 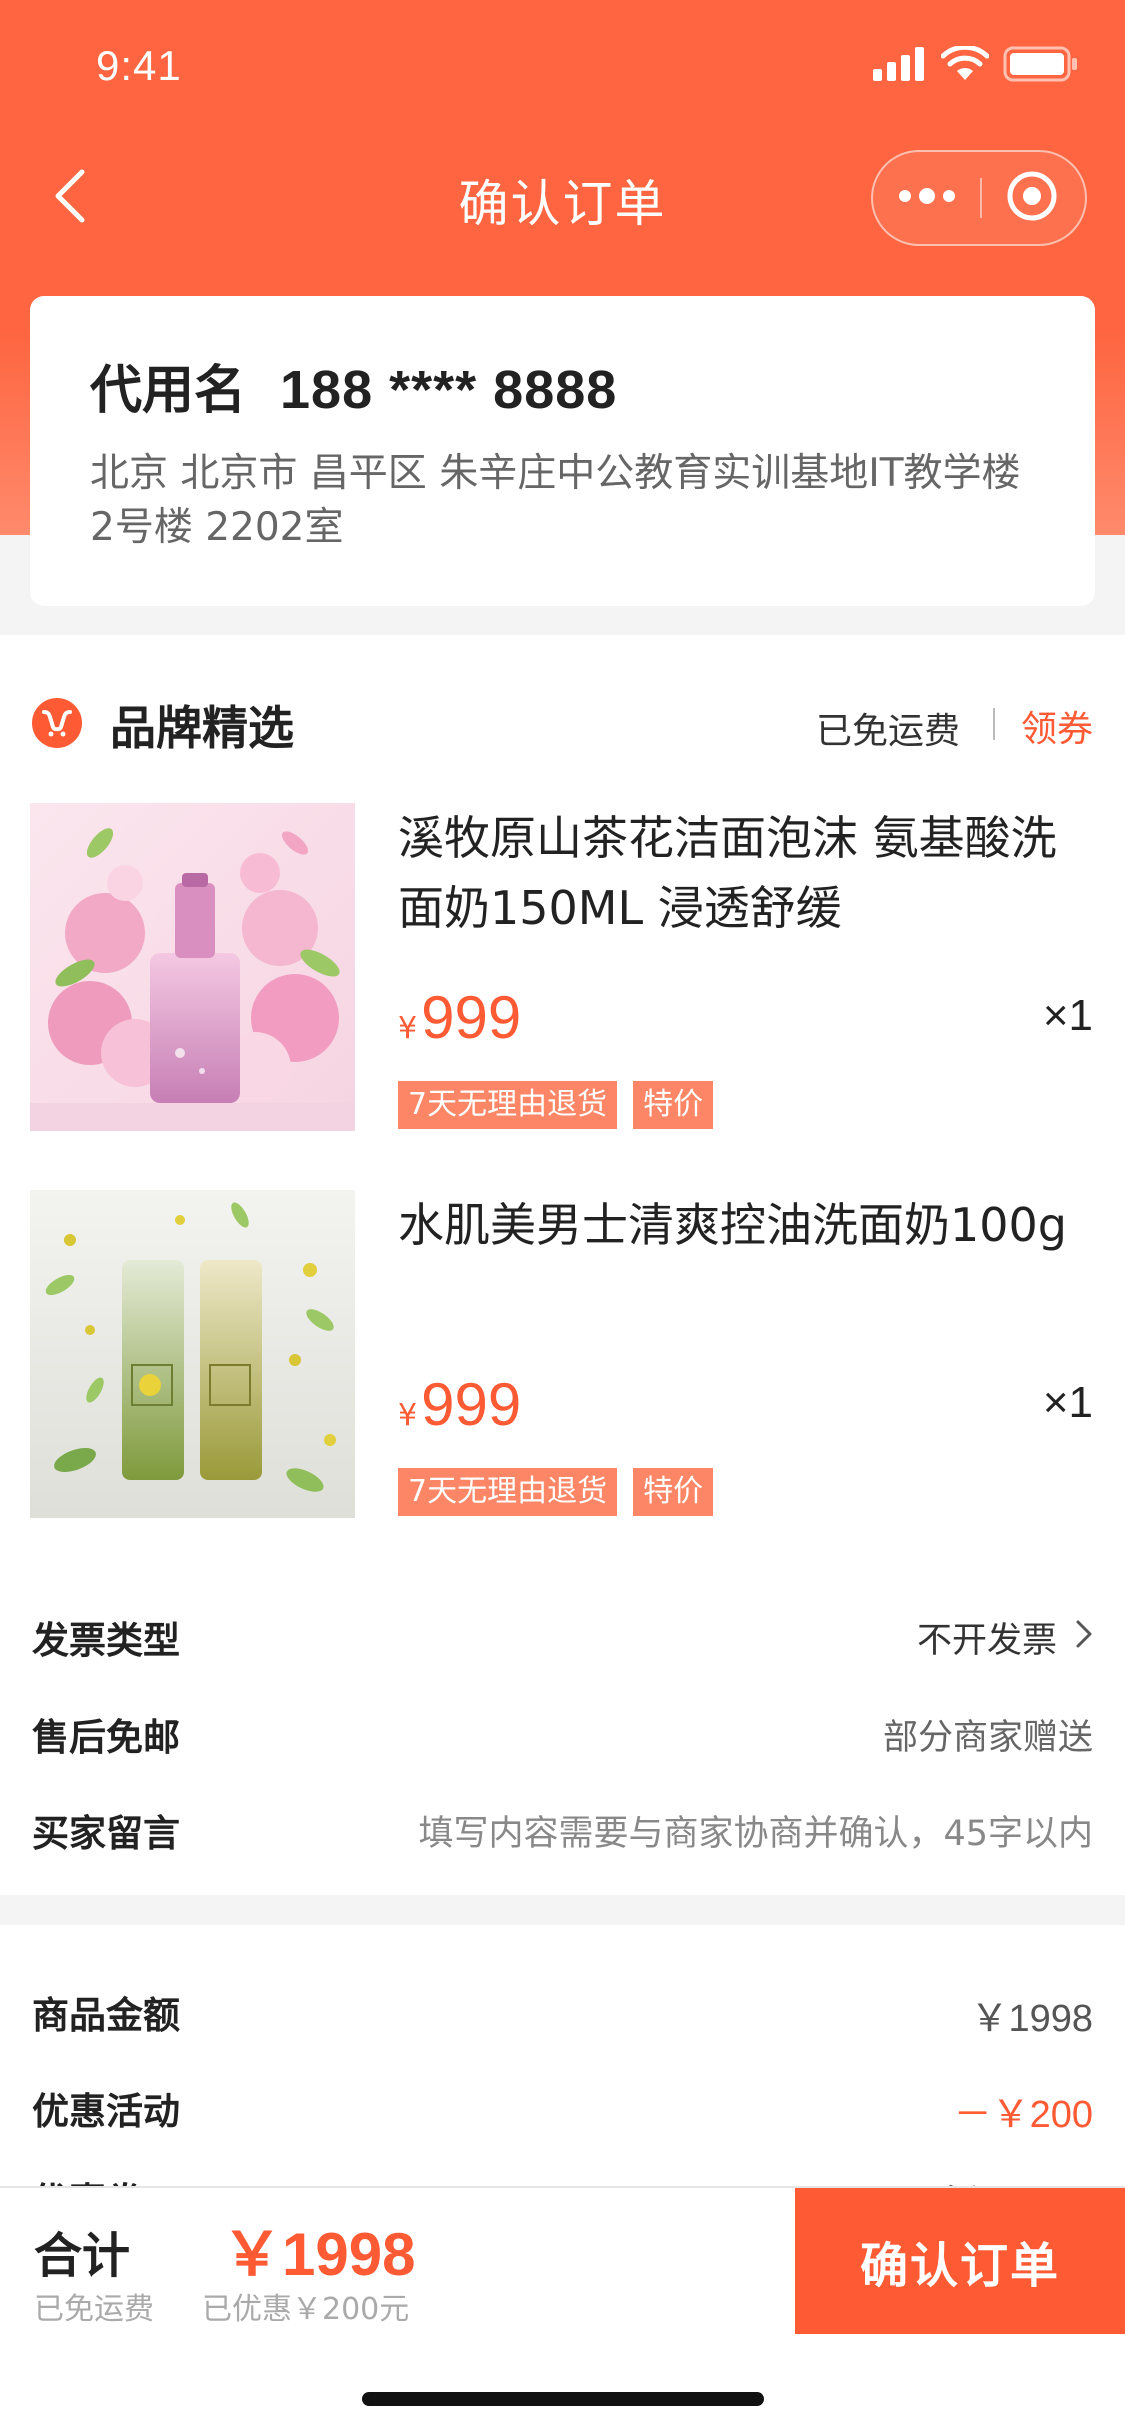 I want to click on address-detail: 北京 北京市 昌平区 朱辛庄中公教育实训基地IT教学楼 2号楼 2202室, so click(x=555, y=500).